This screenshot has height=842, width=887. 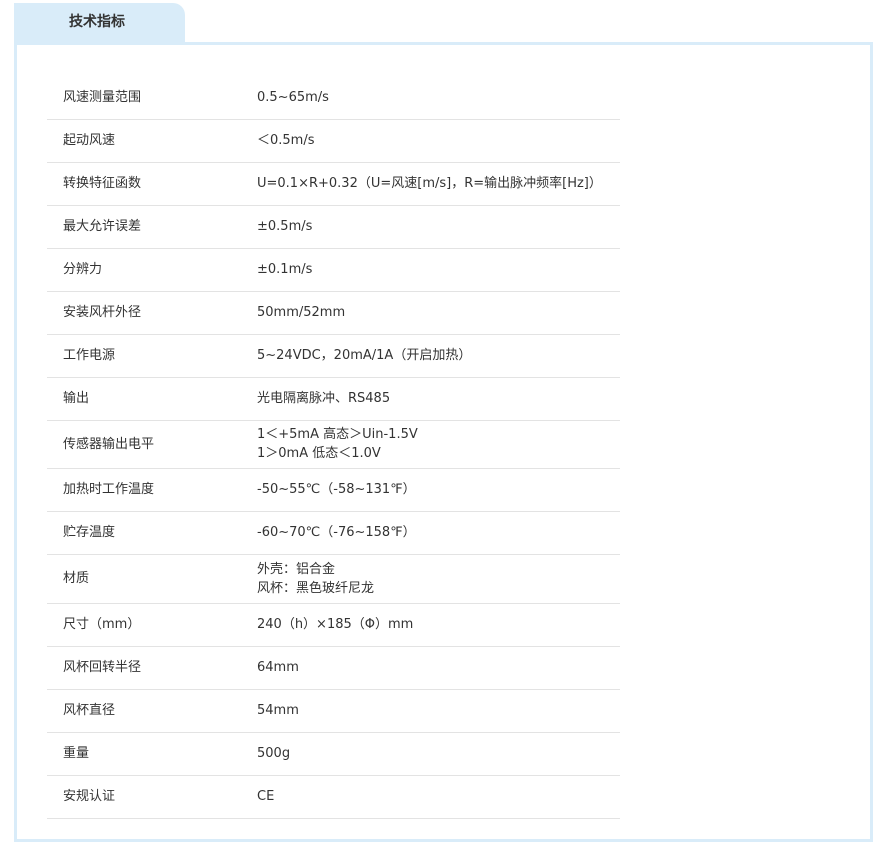 I want to click on table-row: 尺寸（mm） 240（h）×185（Φ）mm, so click(x=333, y=625).